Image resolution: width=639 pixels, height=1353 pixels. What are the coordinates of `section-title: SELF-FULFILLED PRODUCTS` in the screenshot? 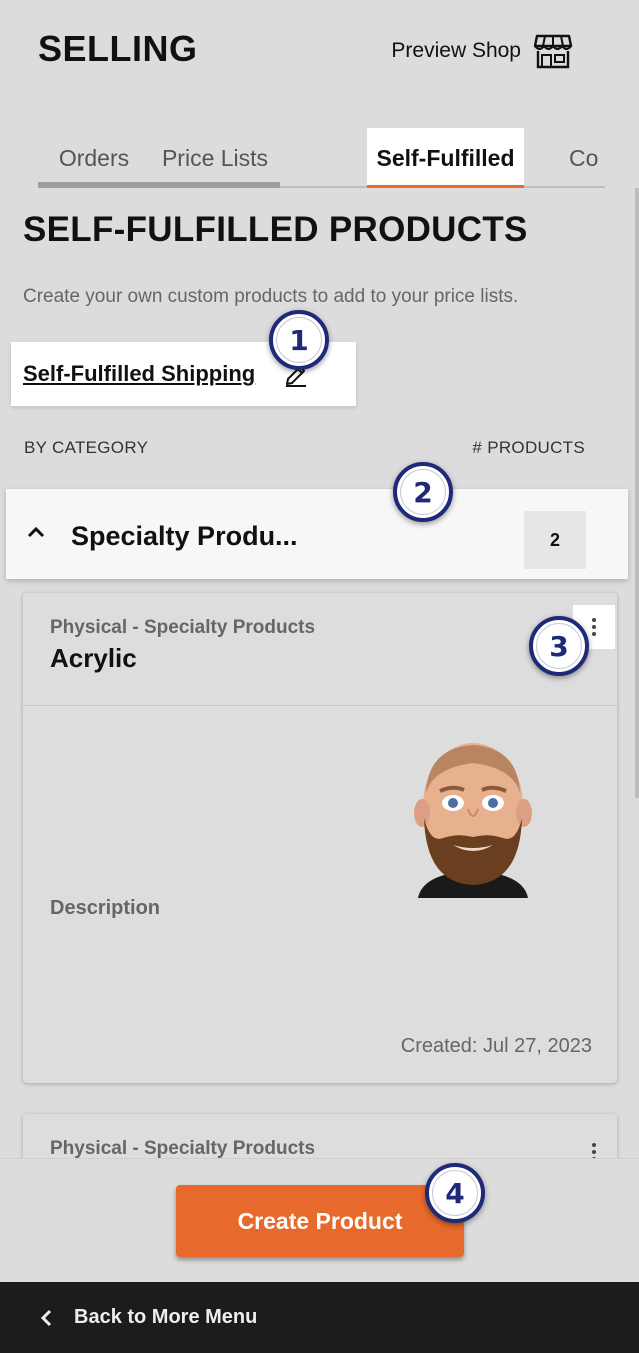 It's located at (275, 229).